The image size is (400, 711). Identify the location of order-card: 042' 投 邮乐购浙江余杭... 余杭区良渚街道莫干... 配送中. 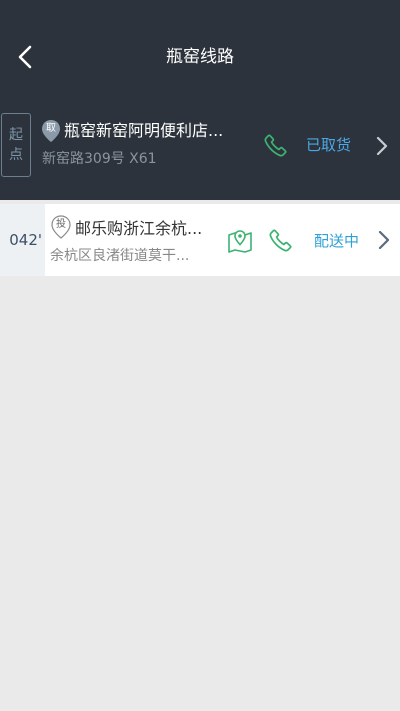
(200, 240).